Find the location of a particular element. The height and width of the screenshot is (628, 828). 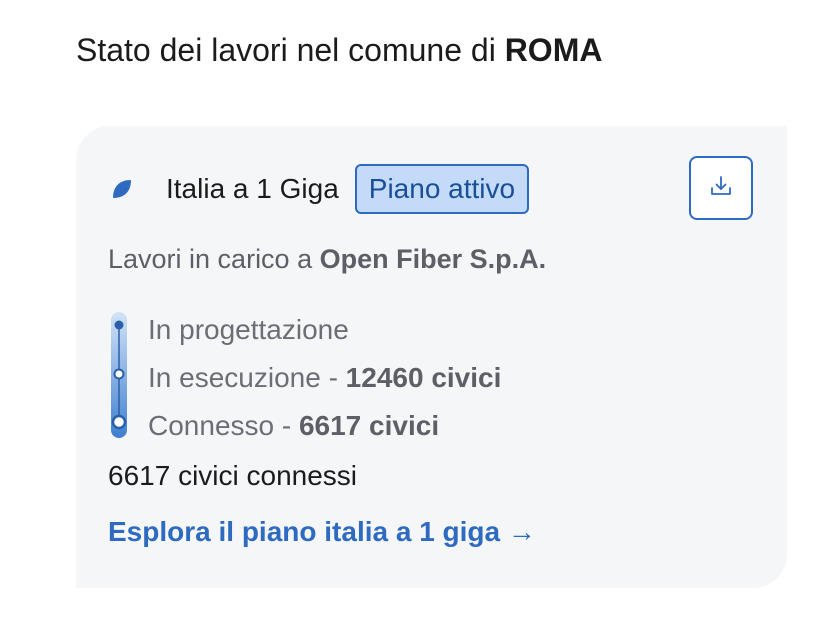

operator-line: Lavori in carico a Open Fiber S.p.A. is located at coordinates (327, 259).